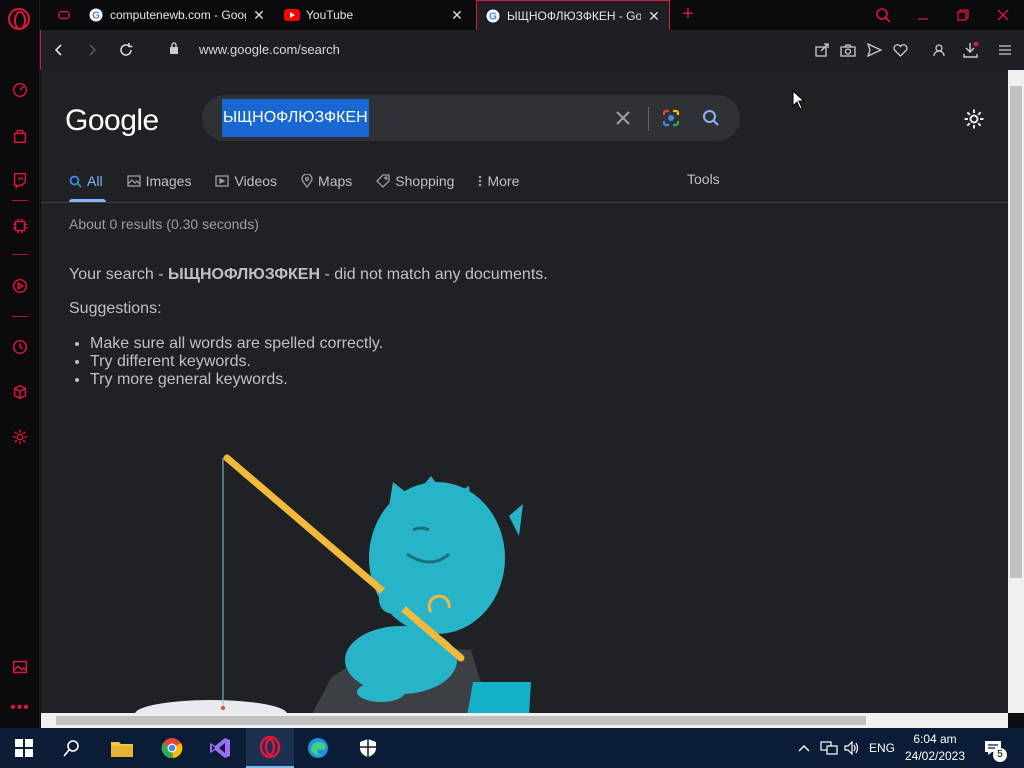  I want to click on notification-count-badge: 5, so click(1000, 755).